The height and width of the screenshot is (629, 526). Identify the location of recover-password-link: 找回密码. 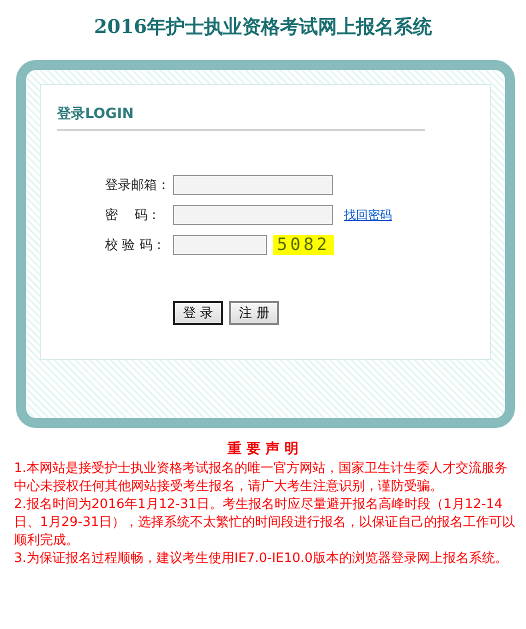
(368, 215).